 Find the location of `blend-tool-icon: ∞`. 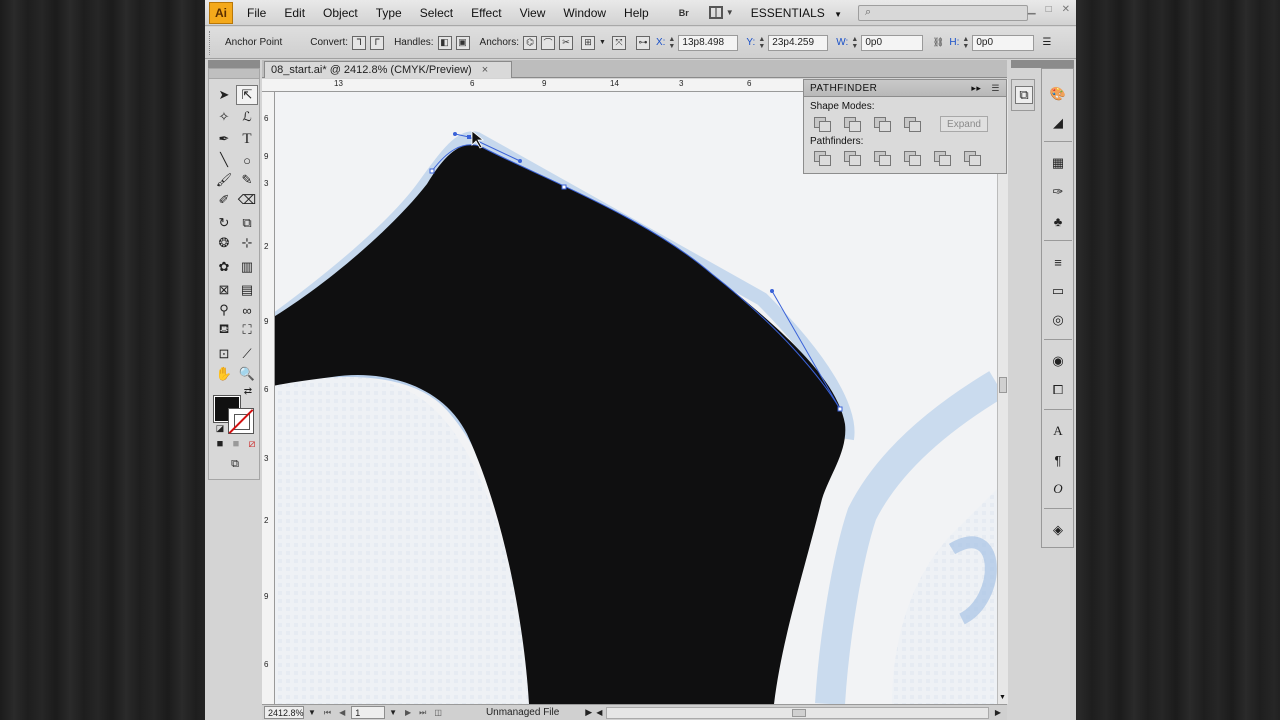

blend-tool-icon: ∞ is located at coordinates (247, 310).